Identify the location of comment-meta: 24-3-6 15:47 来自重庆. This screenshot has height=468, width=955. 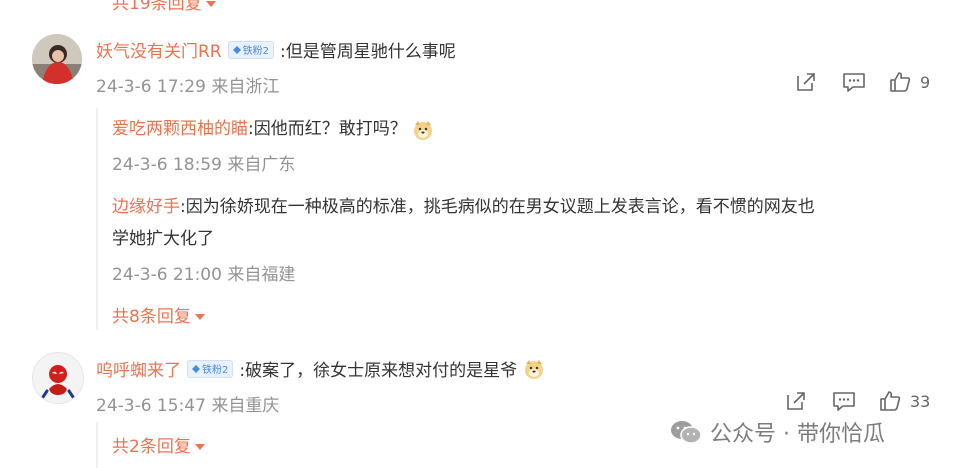
(187, 403).